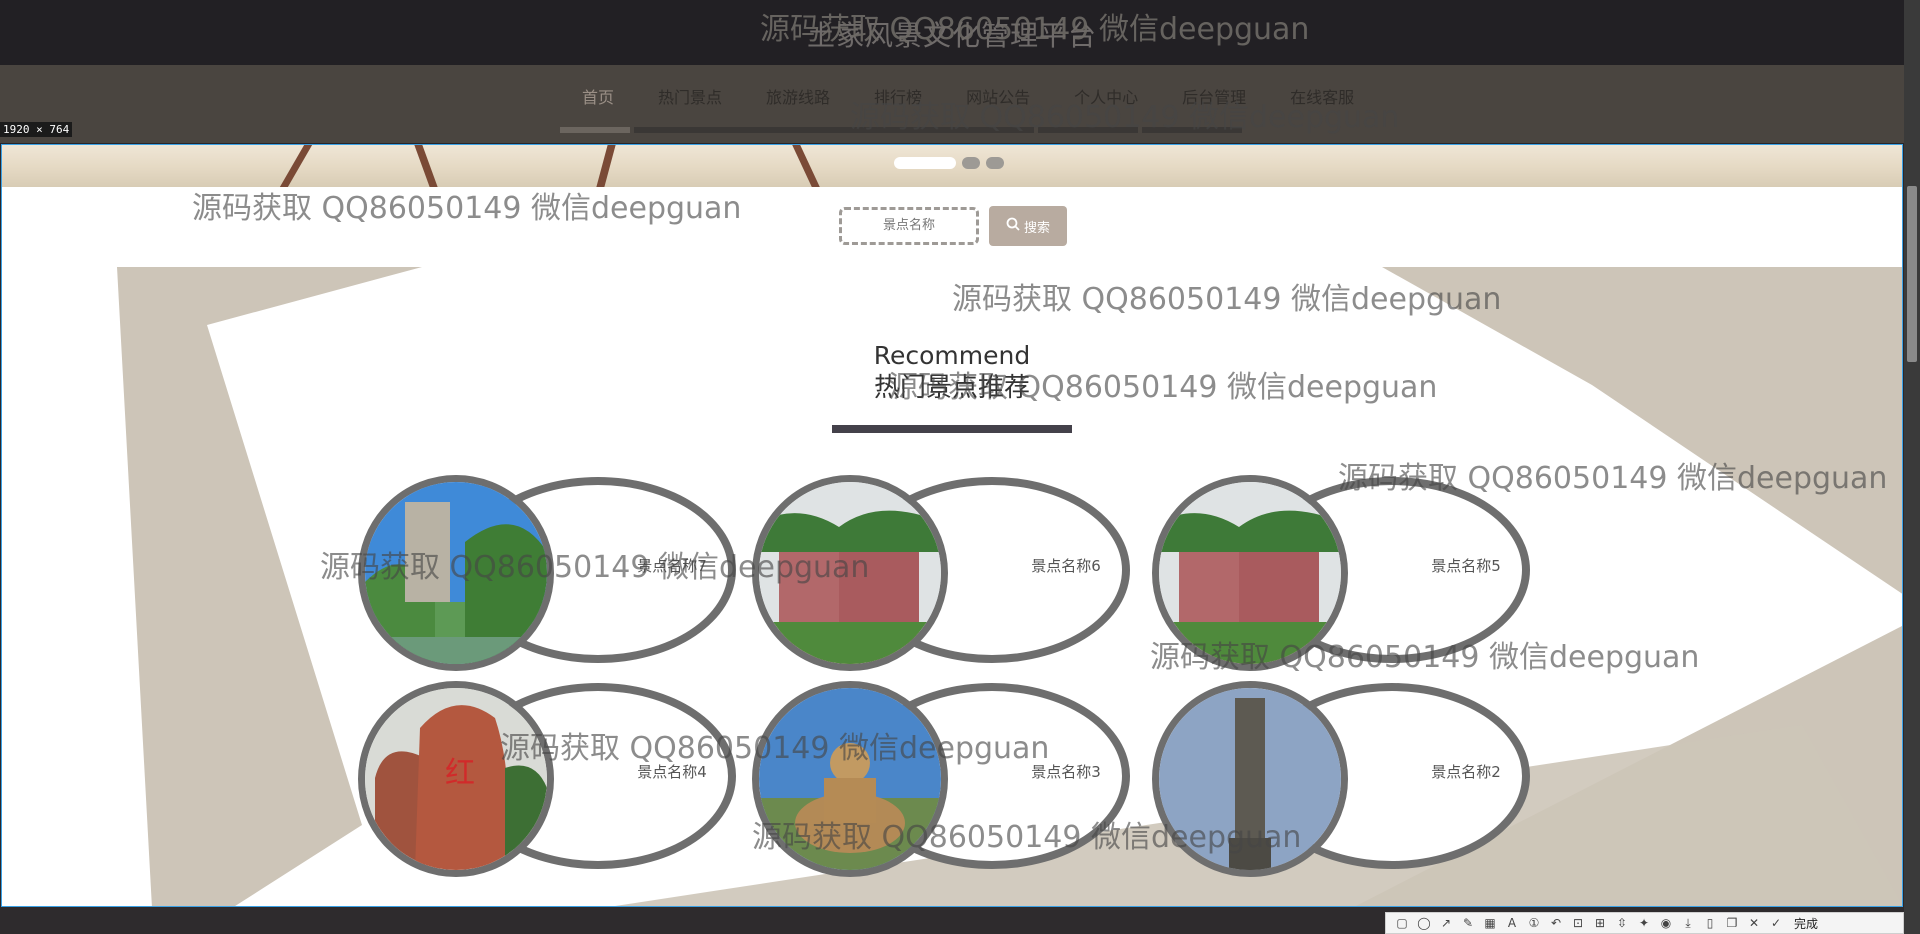 This screenshot has width=1920, height=934. What do you see at coordinates (1466, 565) in the screenshot?
I see `spot-name: 景点名称5` at bounding box center [1466, 565].